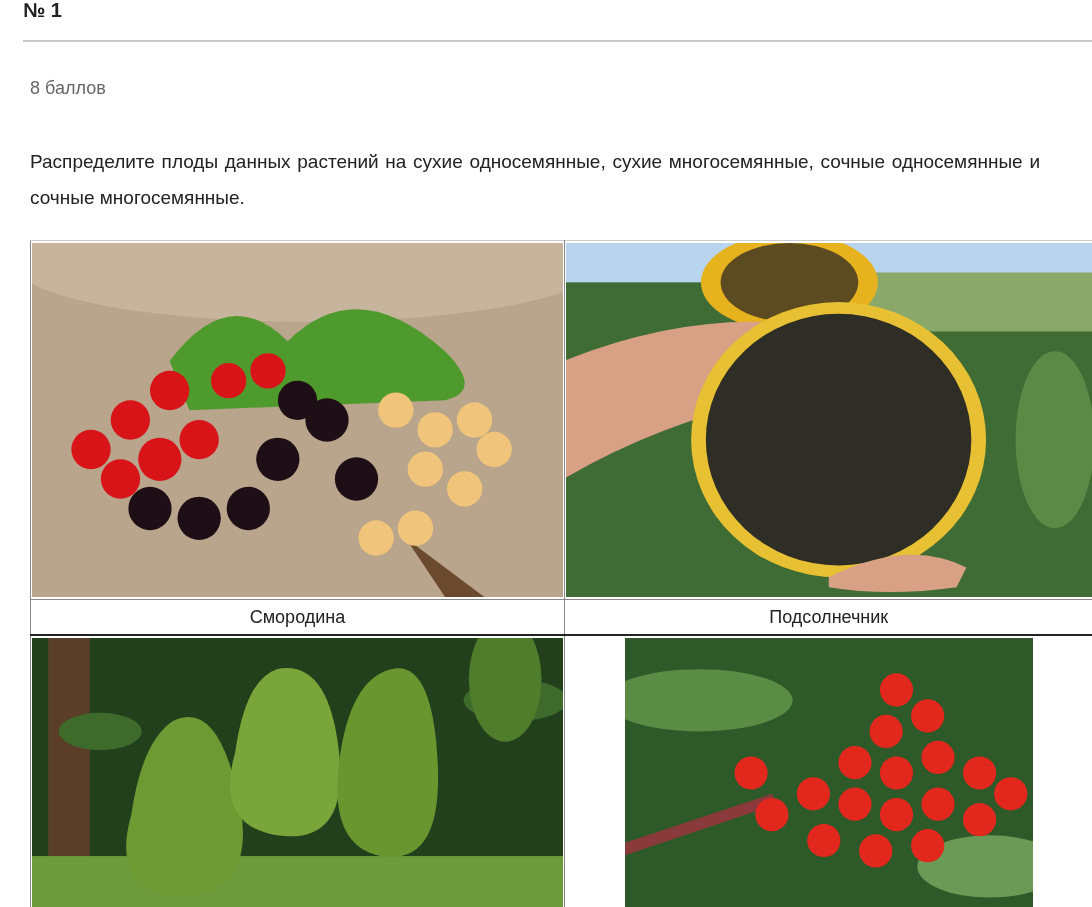 The width and height of the screenshot is (1092, 907). What do you see at coordinates (829, 617) in the screenshot?
I see `caption-text: Подсолнечник` at bounding box center [829, 617].